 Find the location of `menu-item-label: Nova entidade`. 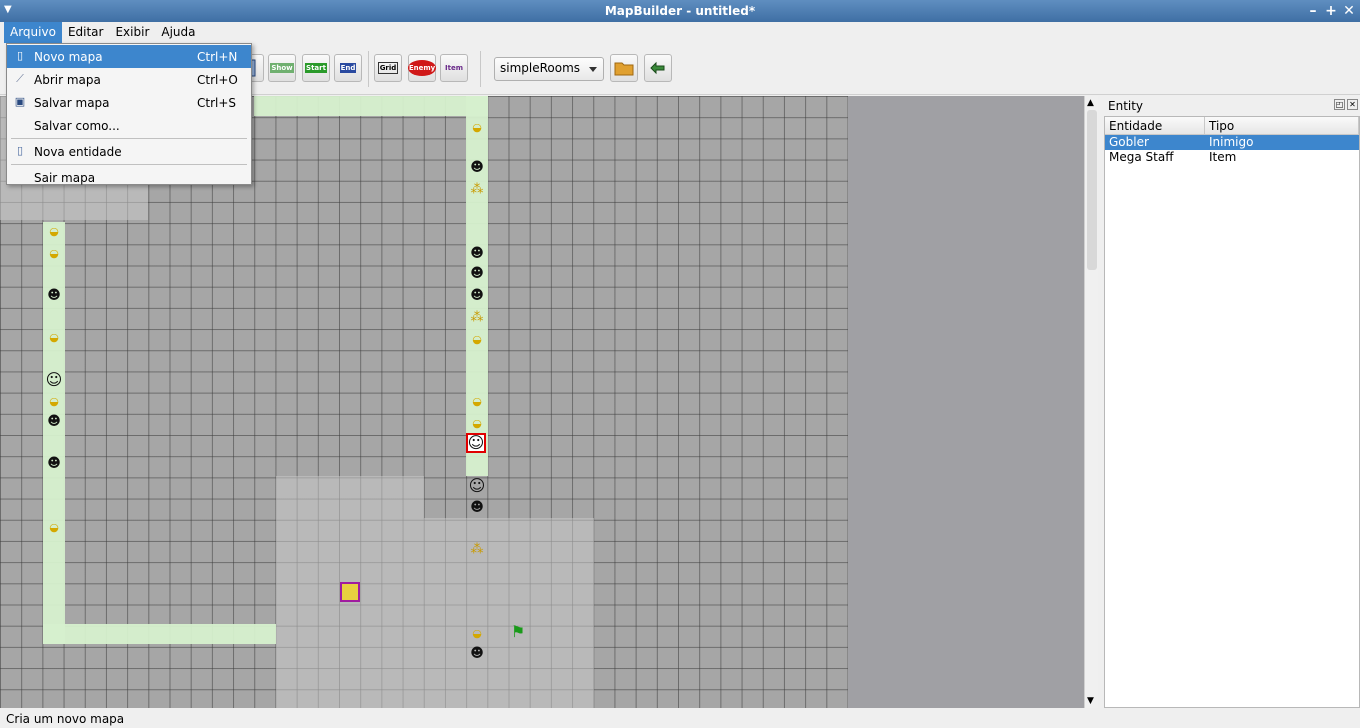

menu-item-label: Nova entidade is located at coordinates (78, 151).